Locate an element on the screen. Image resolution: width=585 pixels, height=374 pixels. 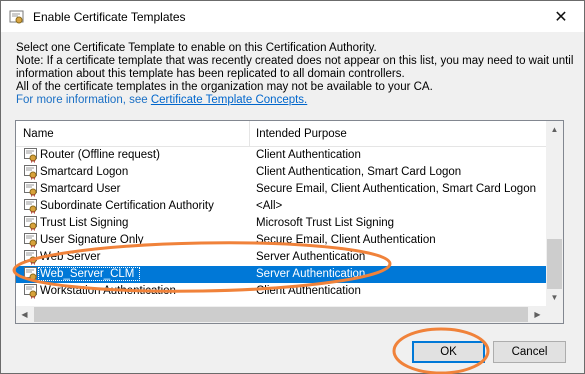
scroll-down-arrow-icon: ▼ is located at coordinates (554, 297).